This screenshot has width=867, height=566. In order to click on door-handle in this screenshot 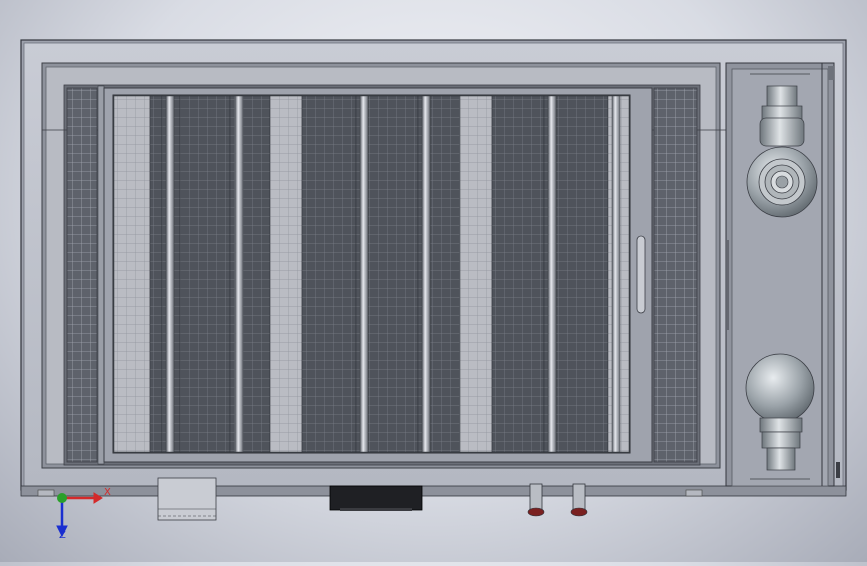, I will do `click(641, 274)`.